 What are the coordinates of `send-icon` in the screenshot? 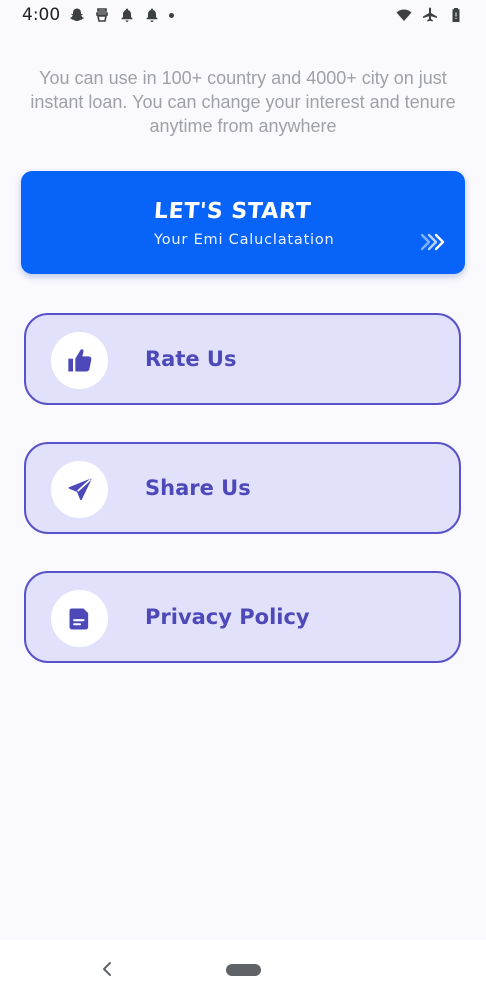 It's located at (79, 489).